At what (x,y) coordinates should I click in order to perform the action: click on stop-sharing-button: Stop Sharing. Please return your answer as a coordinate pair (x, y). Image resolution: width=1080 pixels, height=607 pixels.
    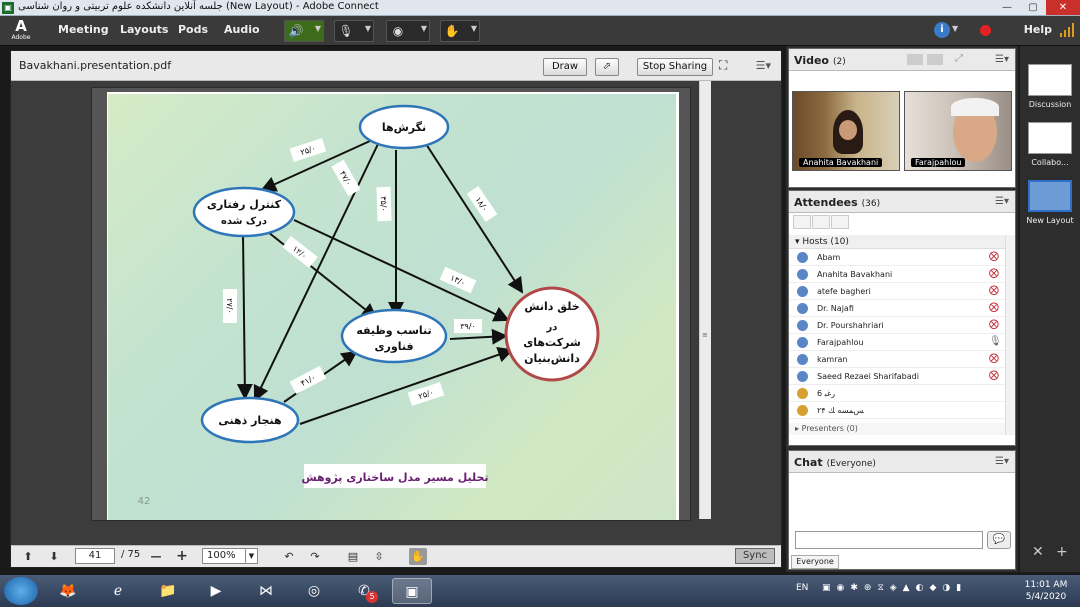
    Looking at the image, I should click on (675, 67).